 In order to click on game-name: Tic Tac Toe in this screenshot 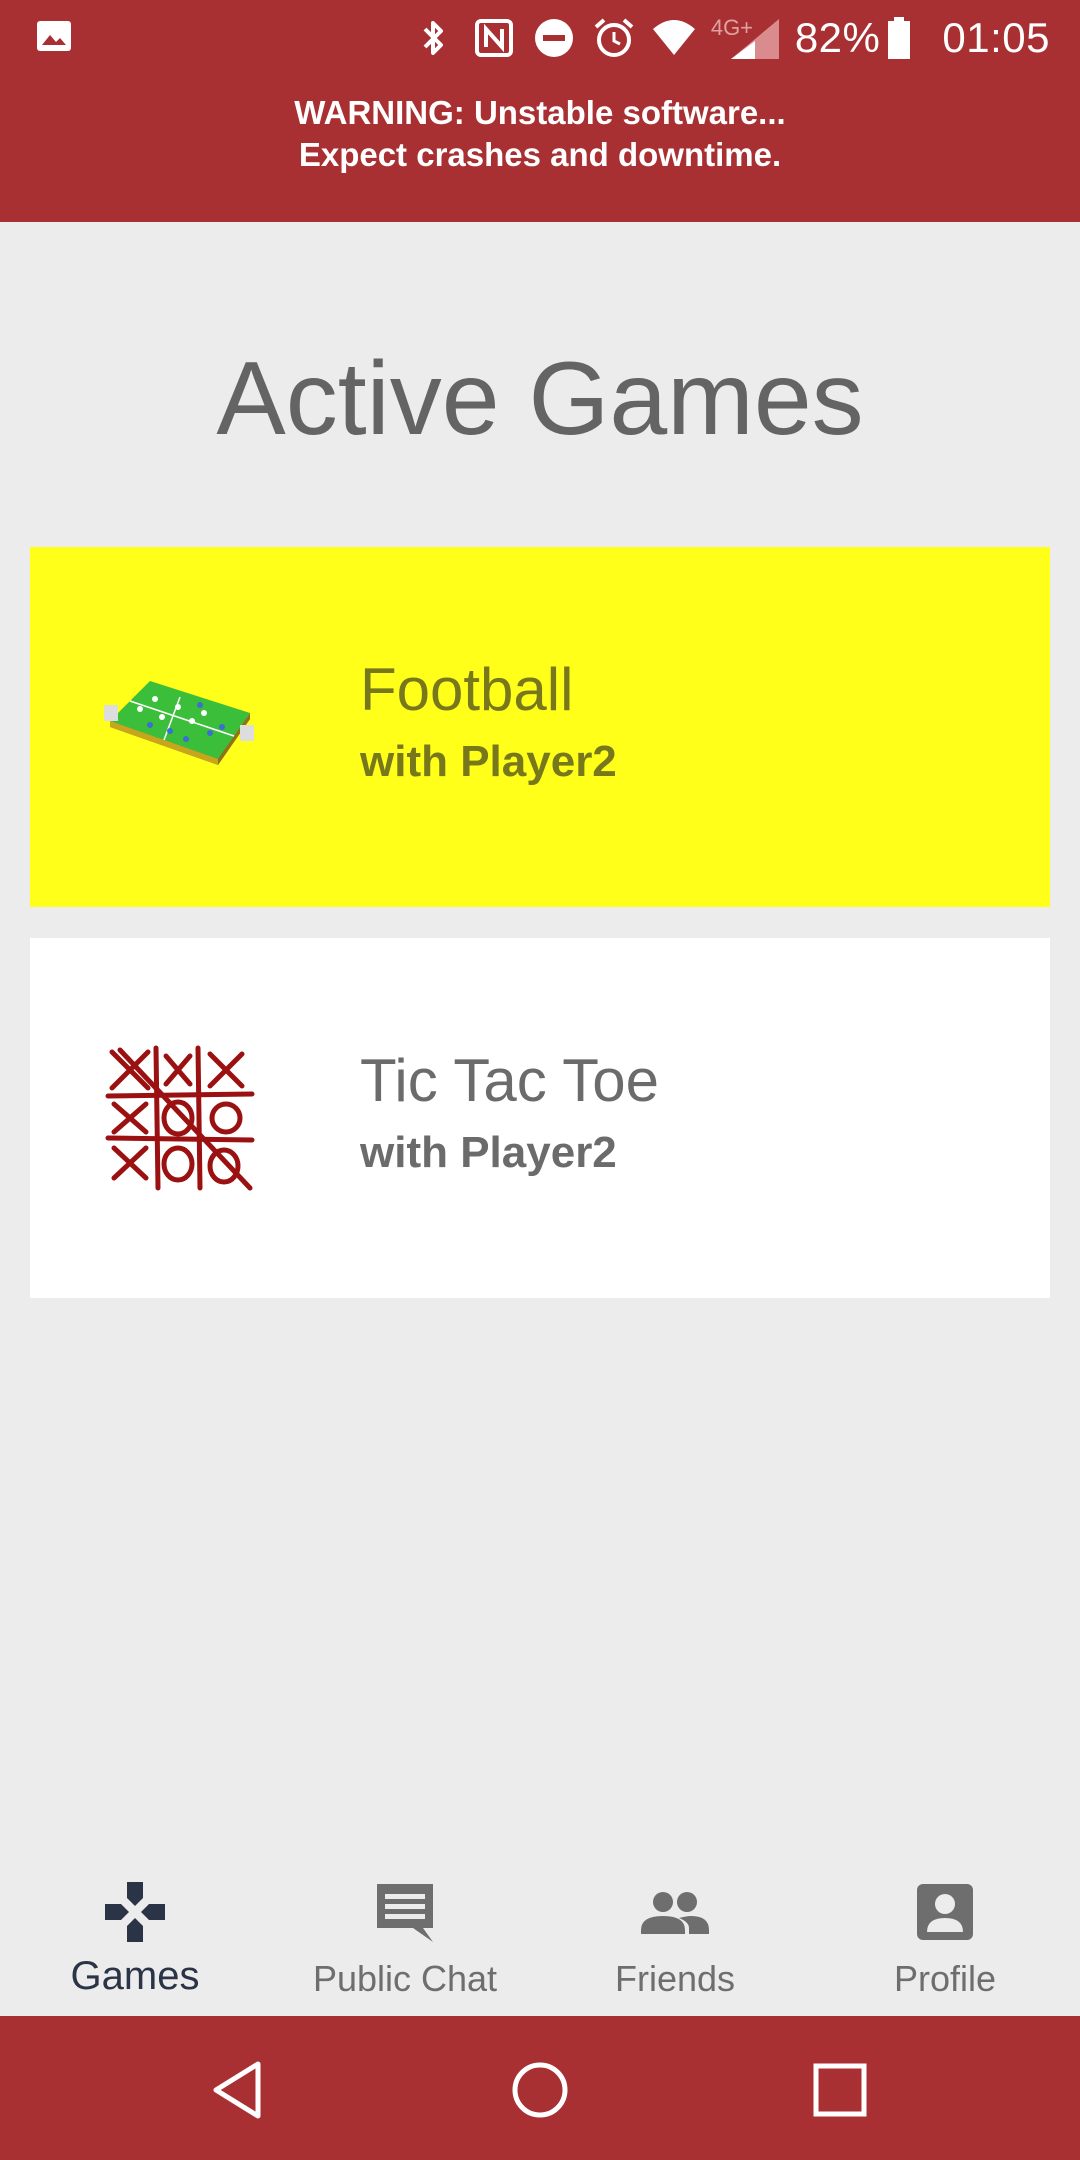, I will do `click(510, 1080)`.